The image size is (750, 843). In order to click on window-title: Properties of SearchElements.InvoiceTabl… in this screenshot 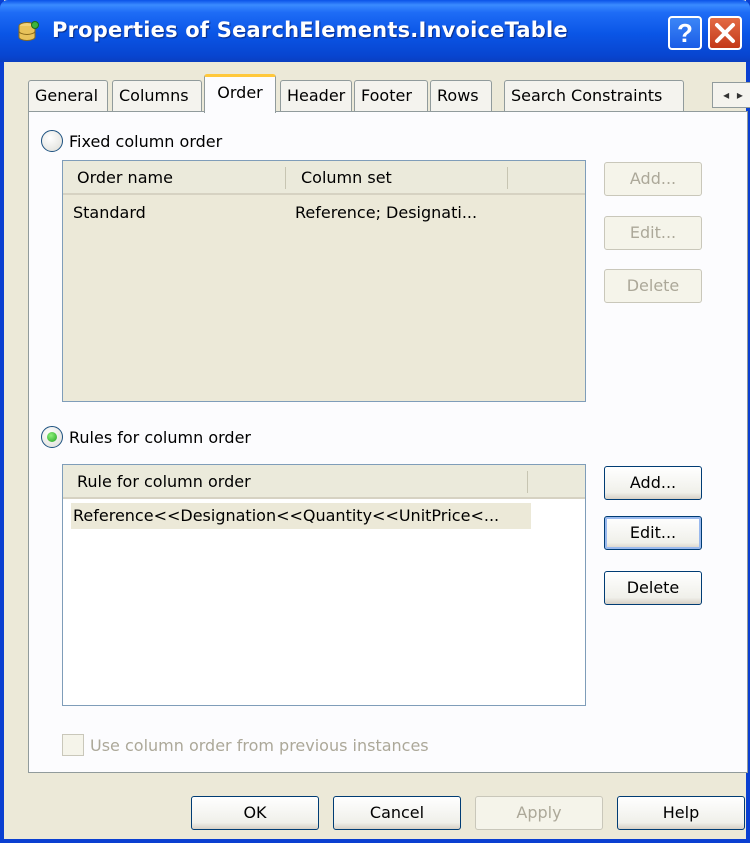, I will do `click(310, 30)`.